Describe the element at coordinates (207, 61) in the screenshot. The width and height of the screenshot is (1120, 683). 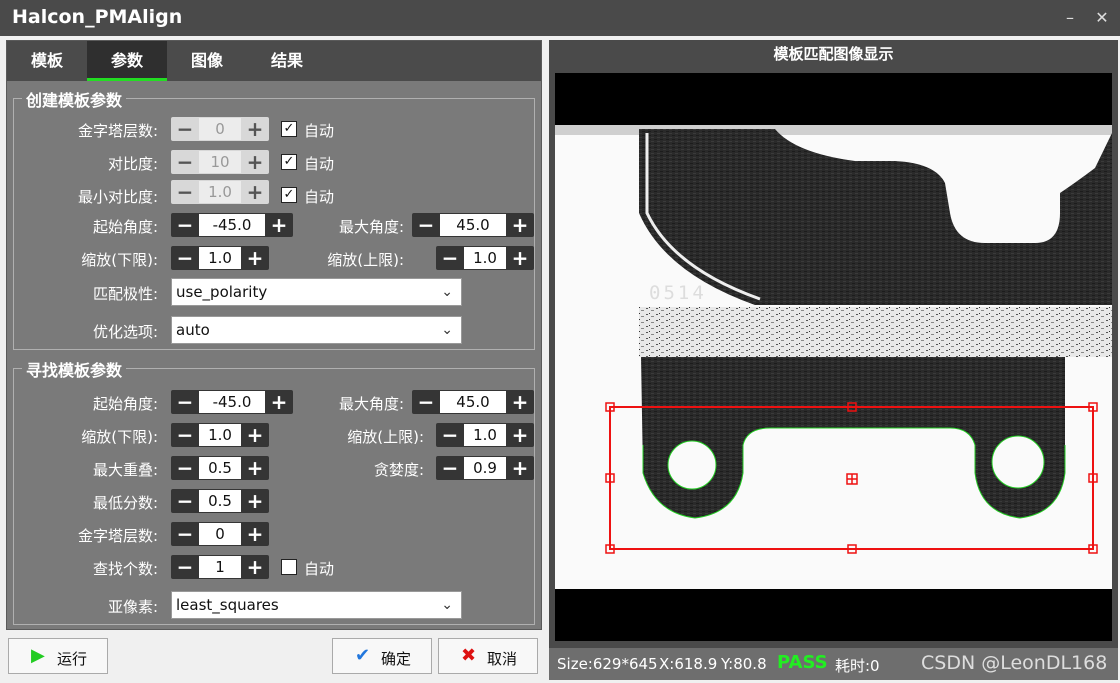
I see `tab-image: 图像` at that location.